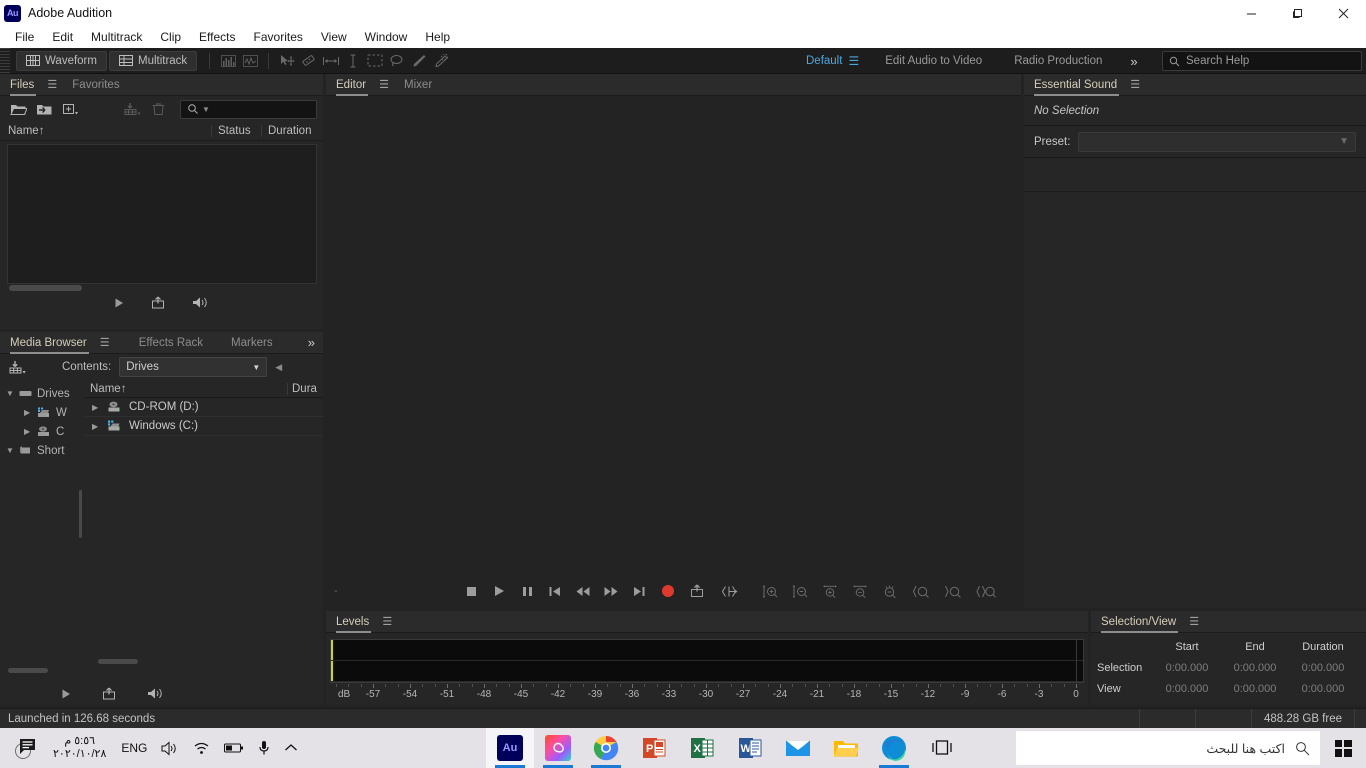  I want to click on paintbrush-selection-tool-icon, so click(419, 61).